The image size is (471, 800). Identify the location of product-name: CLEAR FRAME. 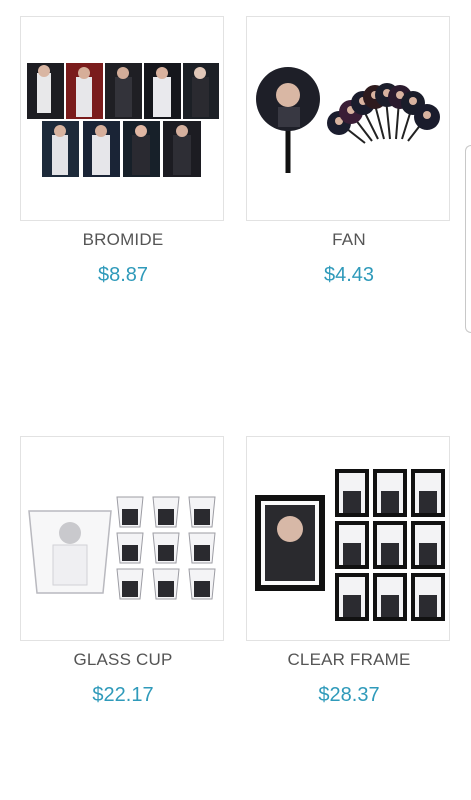
(349, 660).